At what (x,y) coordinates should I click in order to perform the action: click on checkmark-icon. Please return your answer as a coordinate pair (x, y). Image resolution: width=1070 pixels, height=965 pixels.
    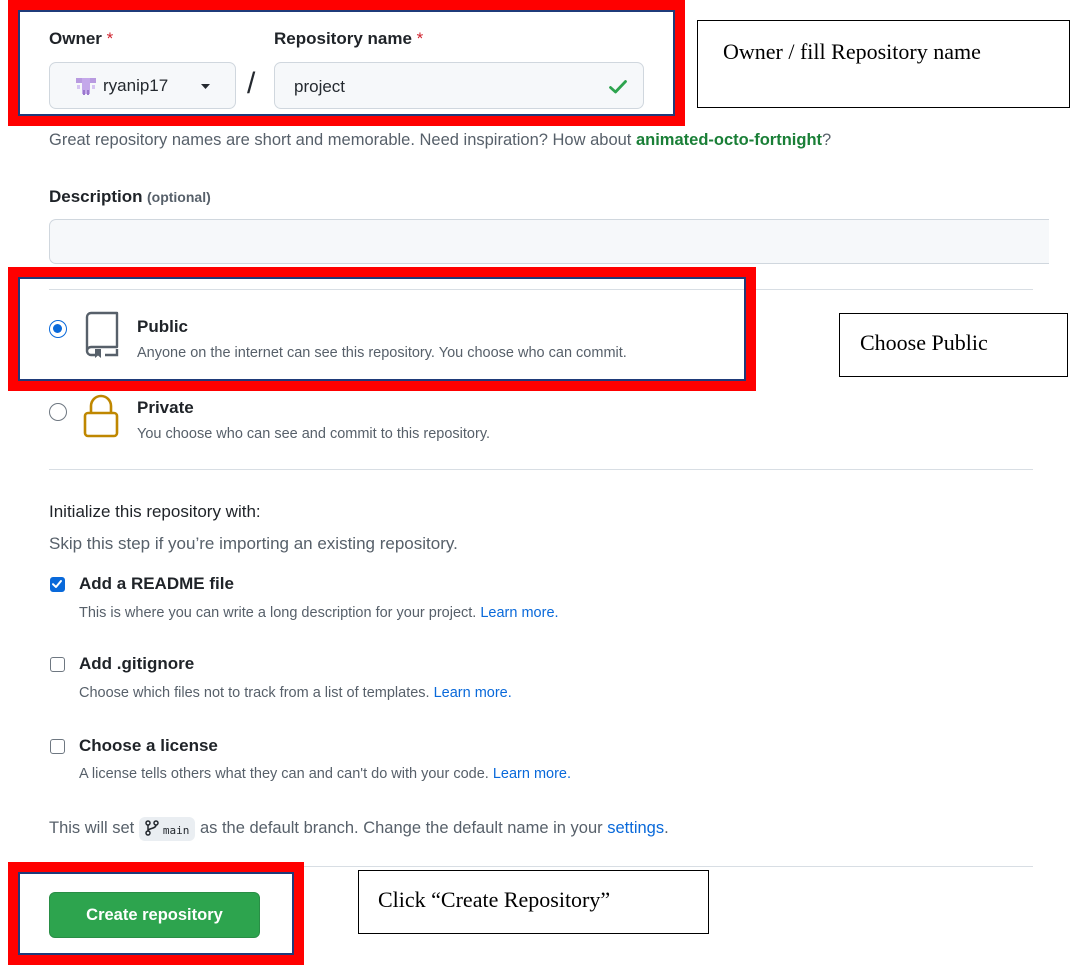
    Looking at the image, I should click on (57, 584).